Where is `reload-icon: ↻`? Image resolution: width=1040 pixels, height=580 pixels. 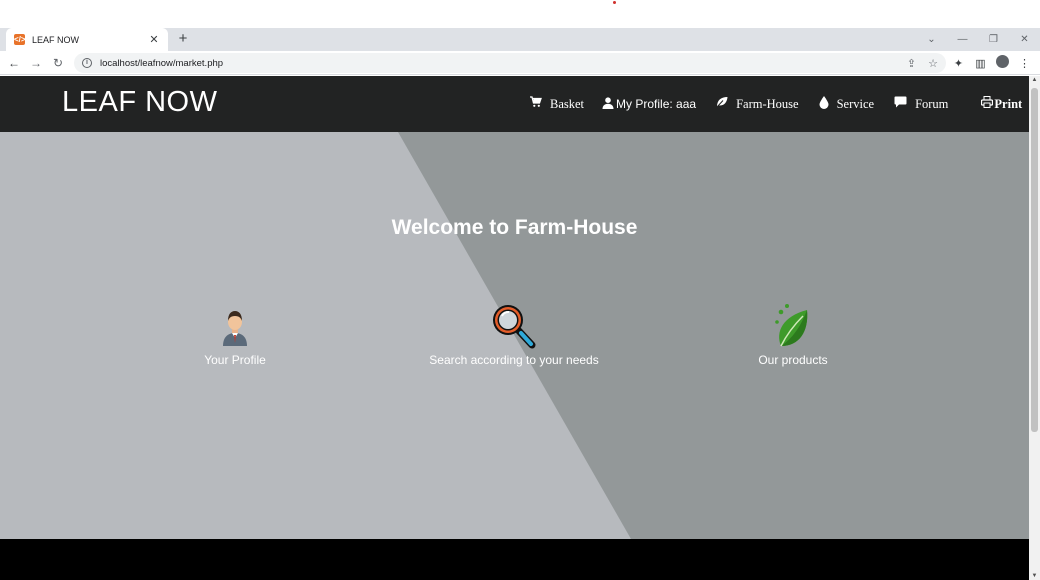
reload-icon: ↻ is located at coordinates (58, 63).